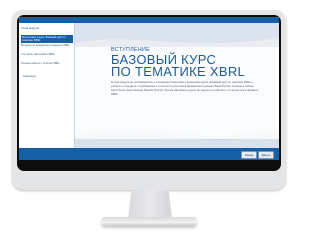 This screenshot has width=320, height=246. Describe the element at coordinates (46, 63) in the screenshot. I see `sidebar-item-report: Основы работы с отчетом XBRL` at that location.